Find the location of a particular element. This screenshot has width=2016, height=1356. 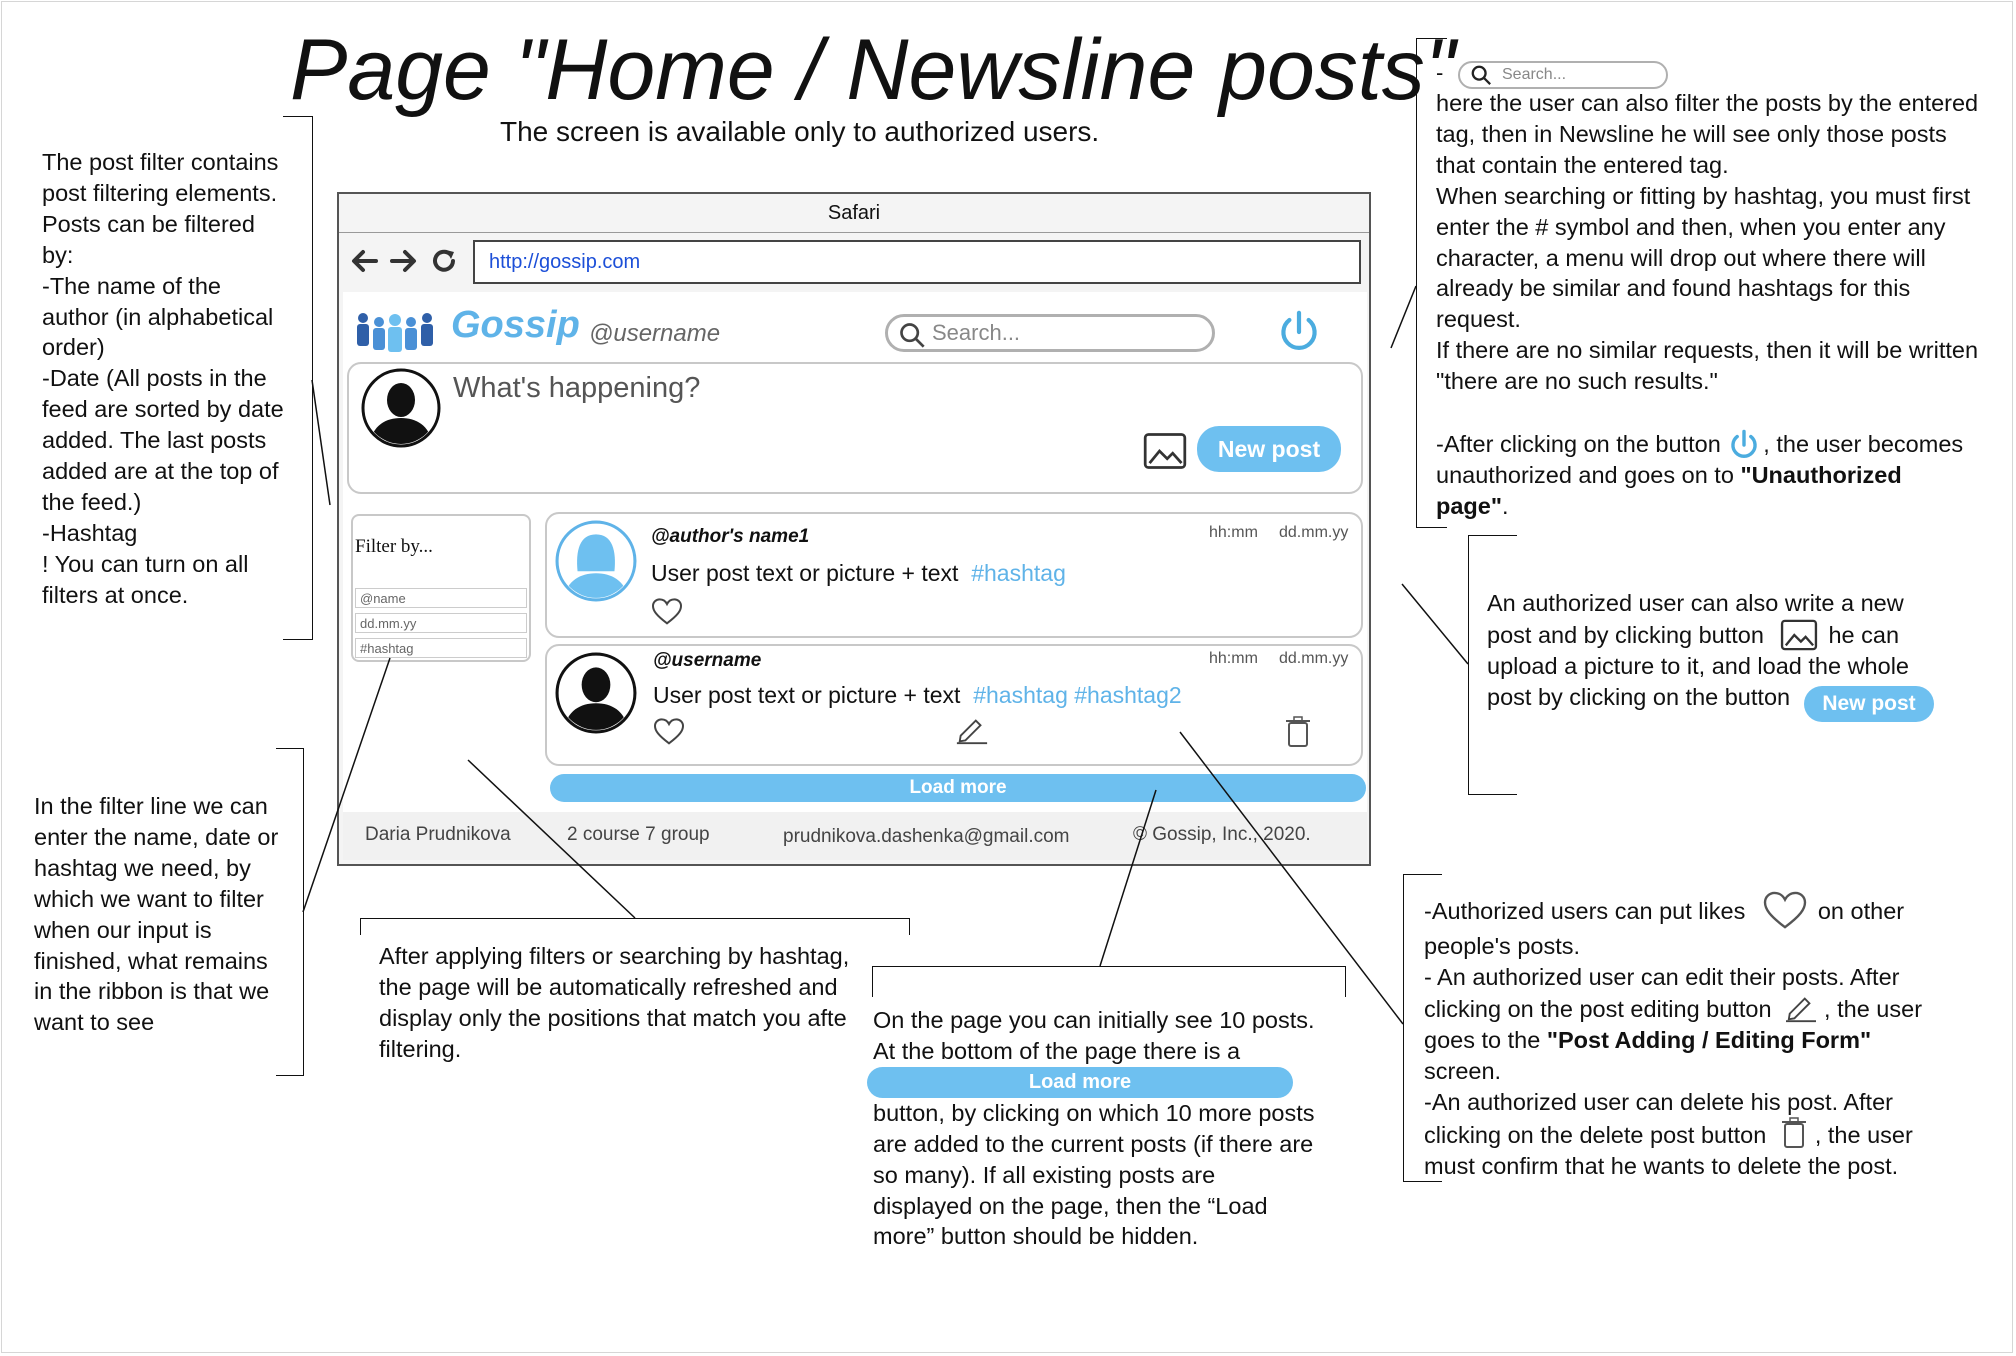

connector-after-filters is located at coordinates (551, 839).